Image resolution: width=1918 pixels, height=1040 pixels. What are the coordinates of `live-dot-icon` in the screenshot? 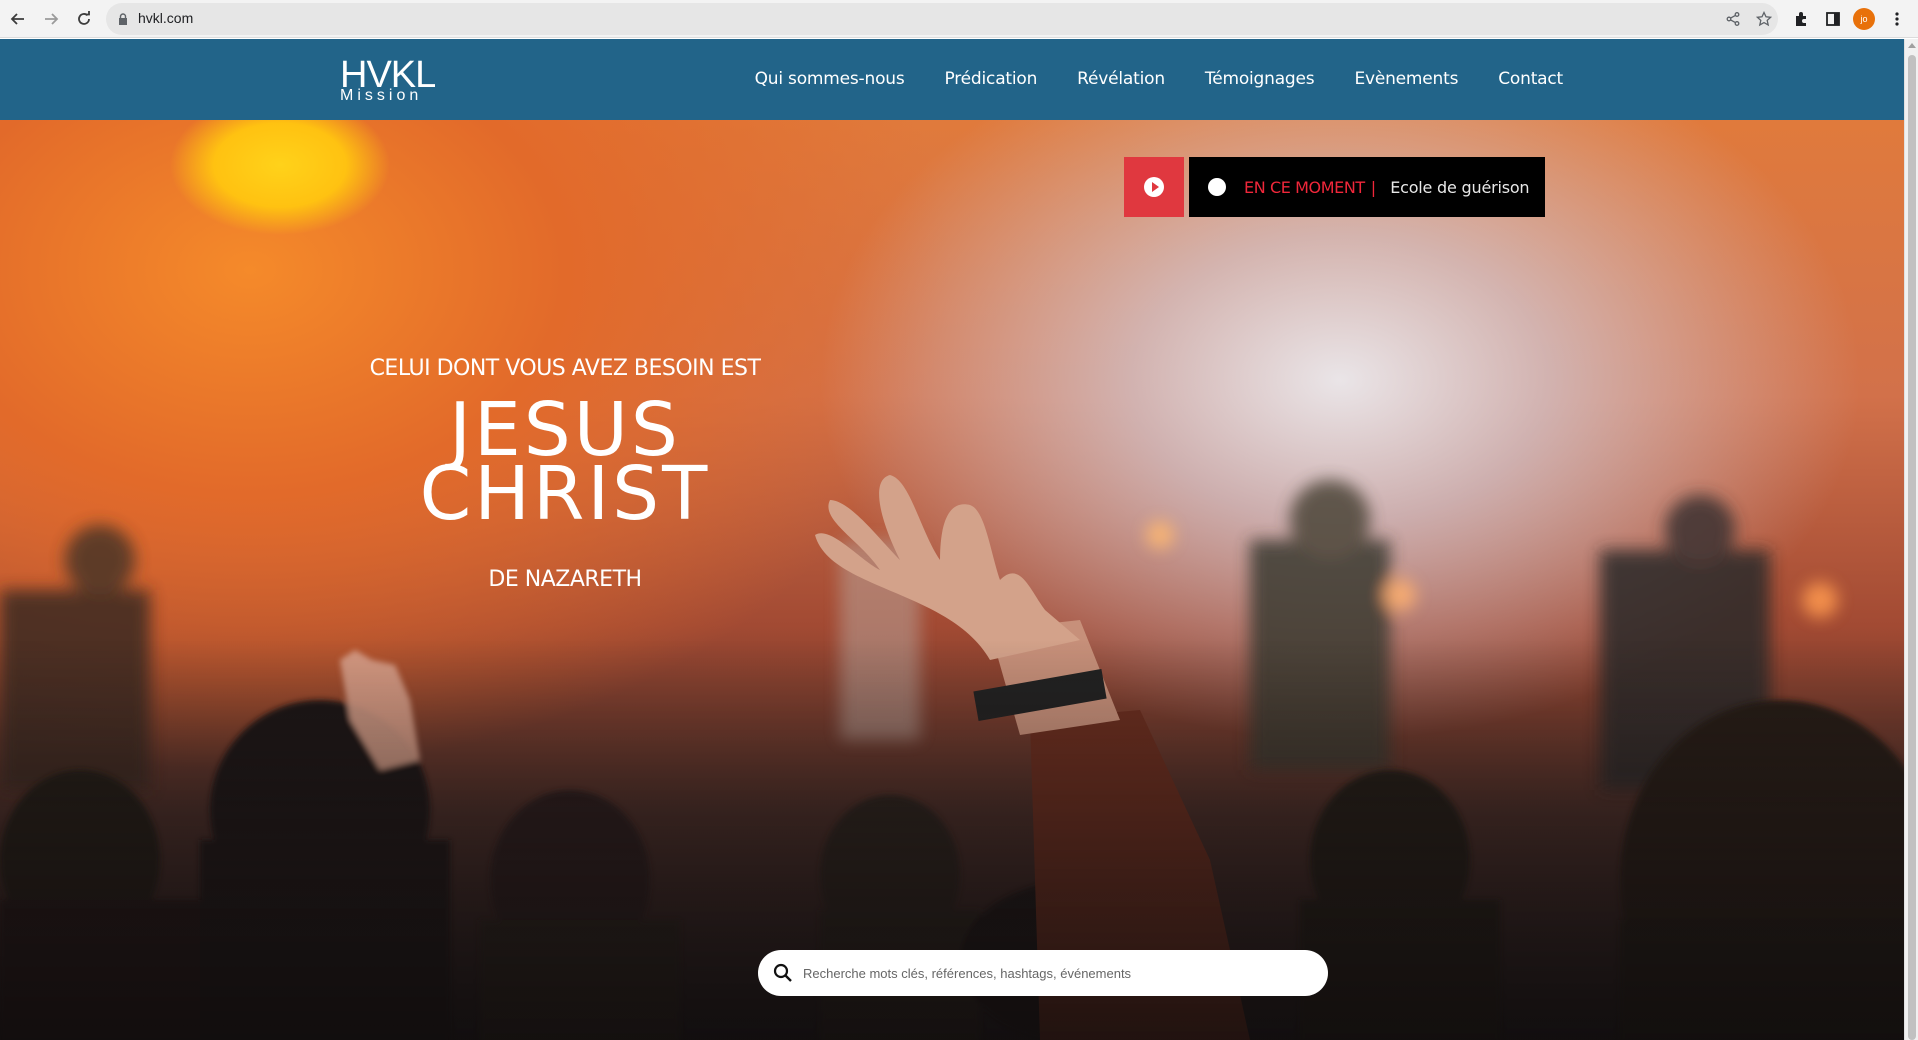 It's located at (1217, 187).